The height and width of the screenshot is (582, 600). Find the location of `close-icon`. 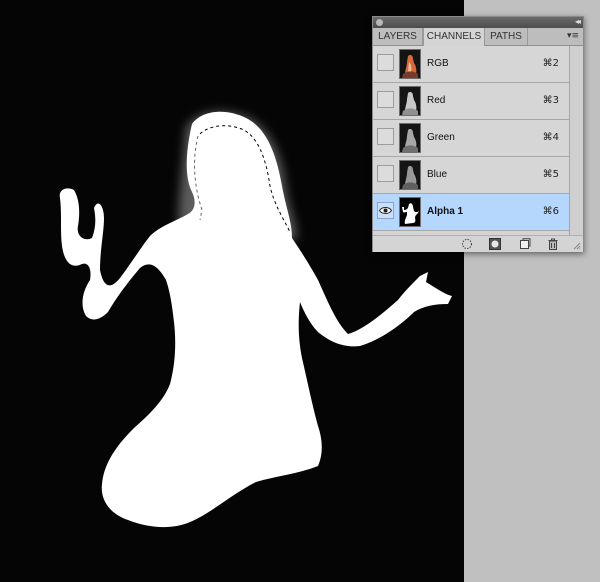

close-icon is located at coordinates (379, 22).